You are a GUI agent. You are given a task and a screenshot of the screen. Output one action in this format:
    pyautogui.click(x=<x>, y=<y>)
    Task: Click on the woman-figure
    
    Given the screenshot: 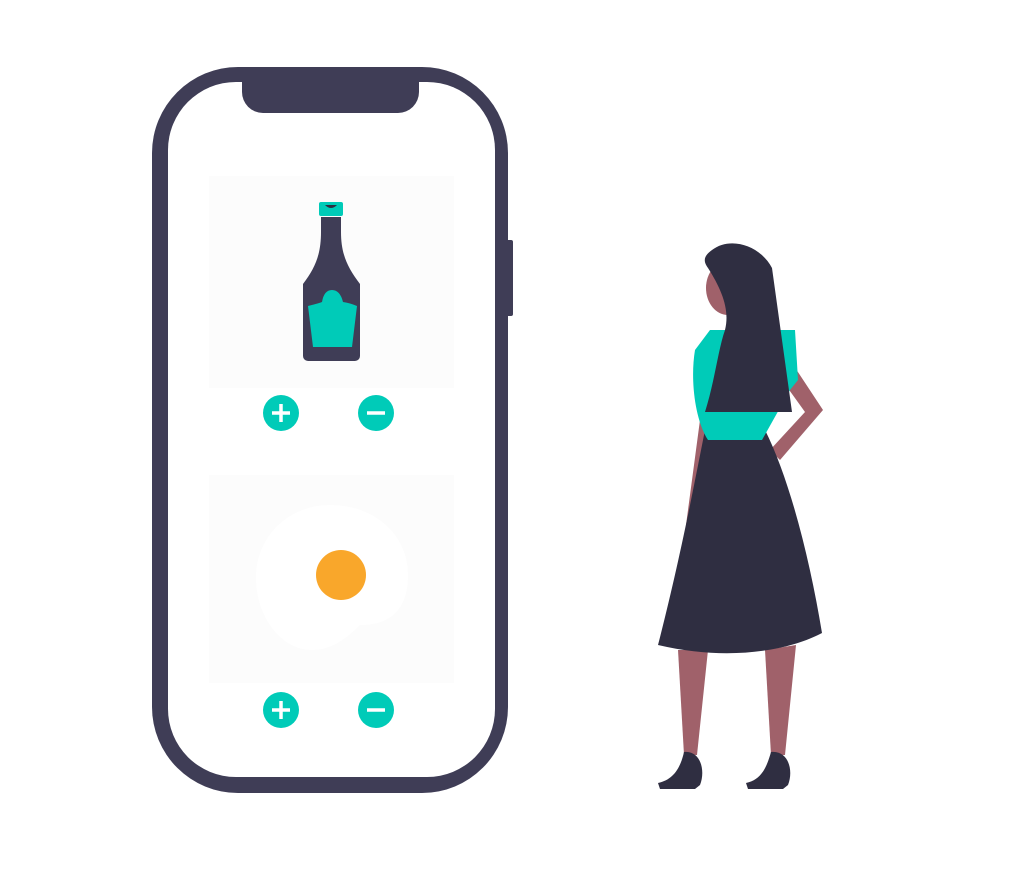 What is the action you would take?
    pyautogui.click(x=740, y=516)
    